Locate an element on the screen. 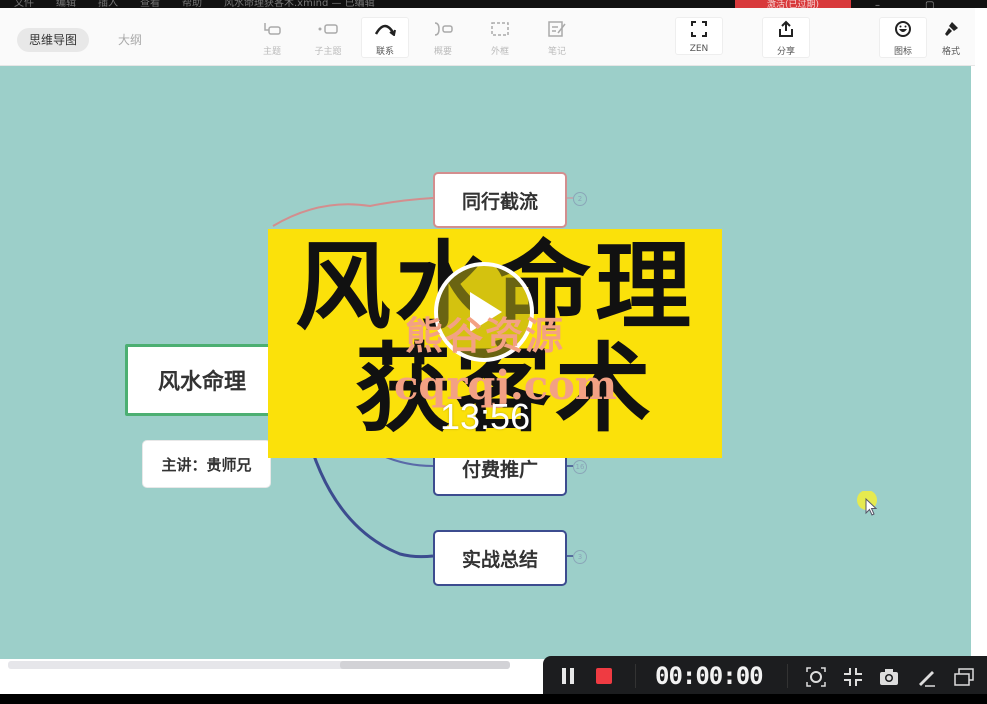 This screenshot has width=987, height=704. zen-button: ZEN is located at coordinates (699, 36).